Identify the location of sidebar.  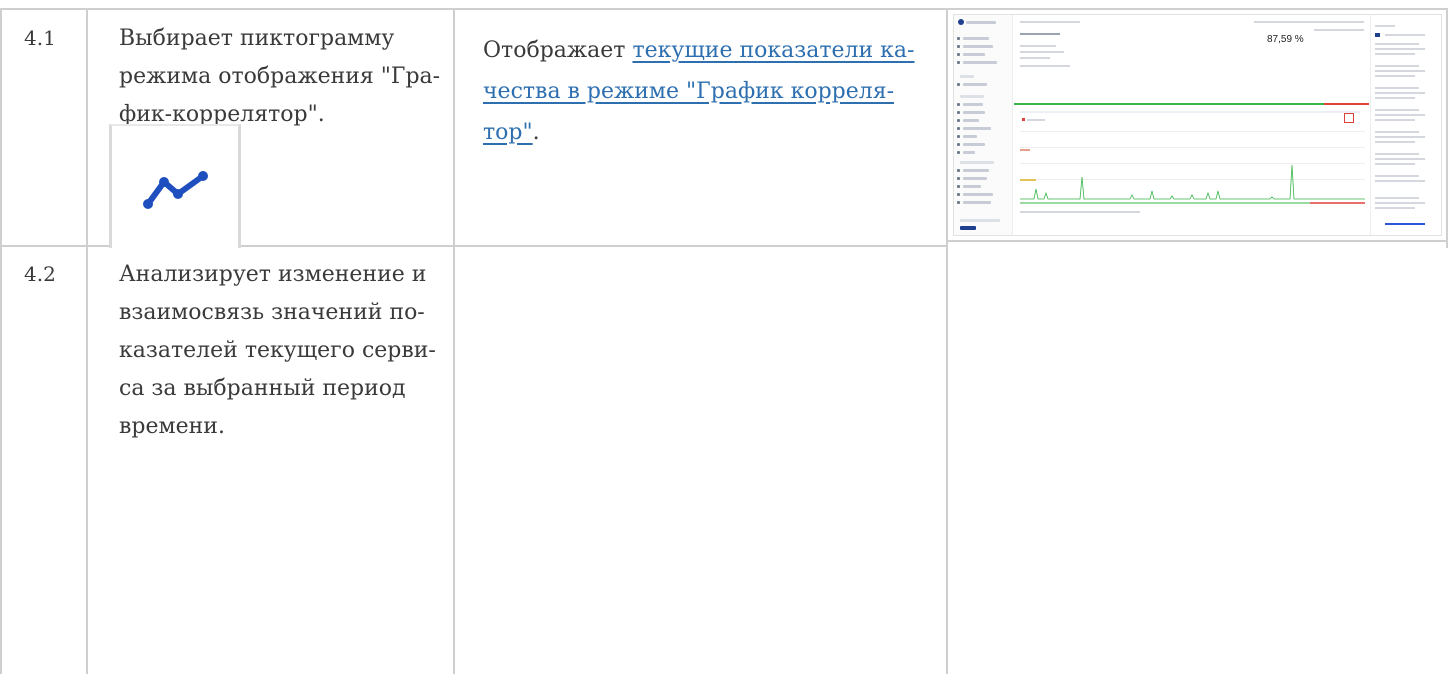
(983, 125).